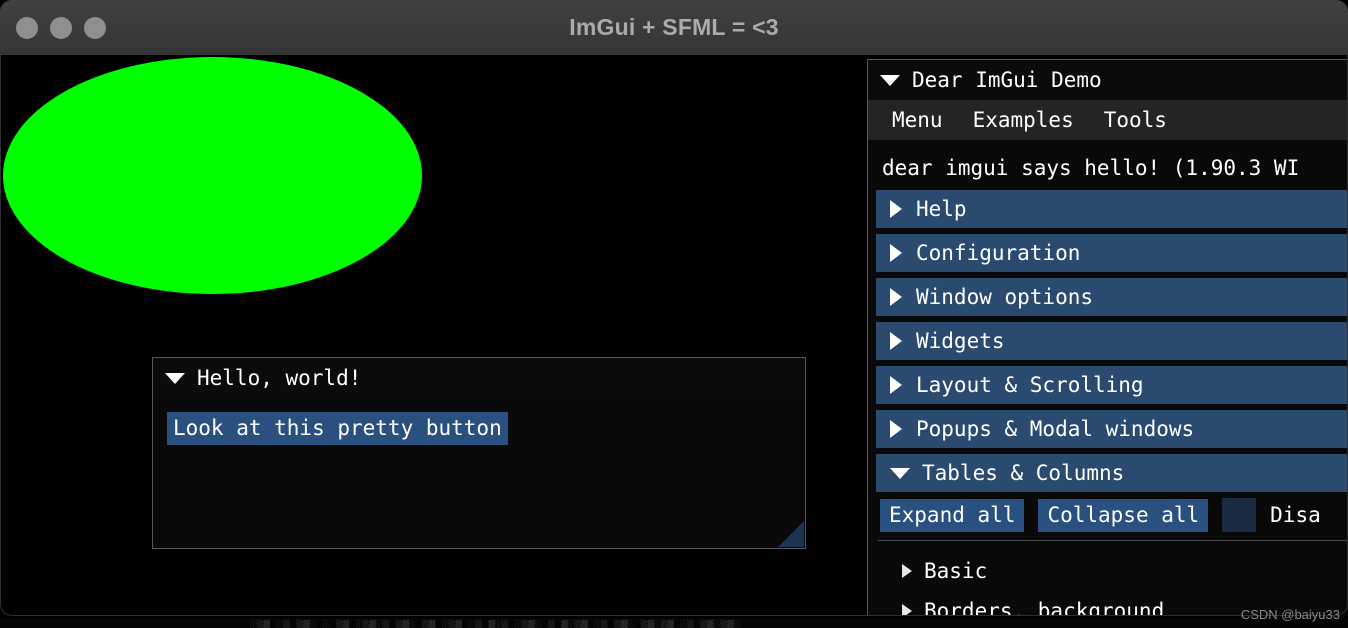 This screenshot has height=628, width=1348. Describe the element at coordinates (1112, 253) in the screenshot. I see `tree-node-configuration: Configuration` at that location.